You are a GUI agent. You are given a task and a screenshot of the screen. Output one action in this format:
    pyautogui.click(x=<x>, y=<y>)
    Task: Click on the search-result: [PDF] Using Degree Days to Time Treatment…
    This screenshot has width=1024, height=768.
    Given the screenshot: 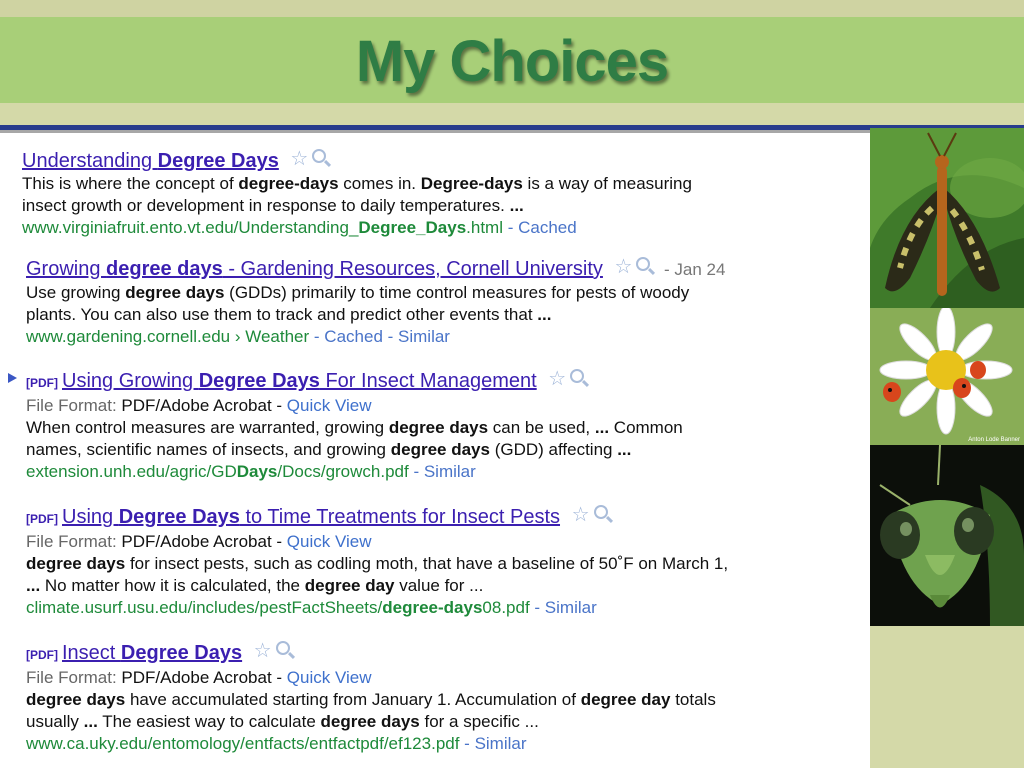 What is the action you would take?
    pyautogui.click(x=448, y=561)
    